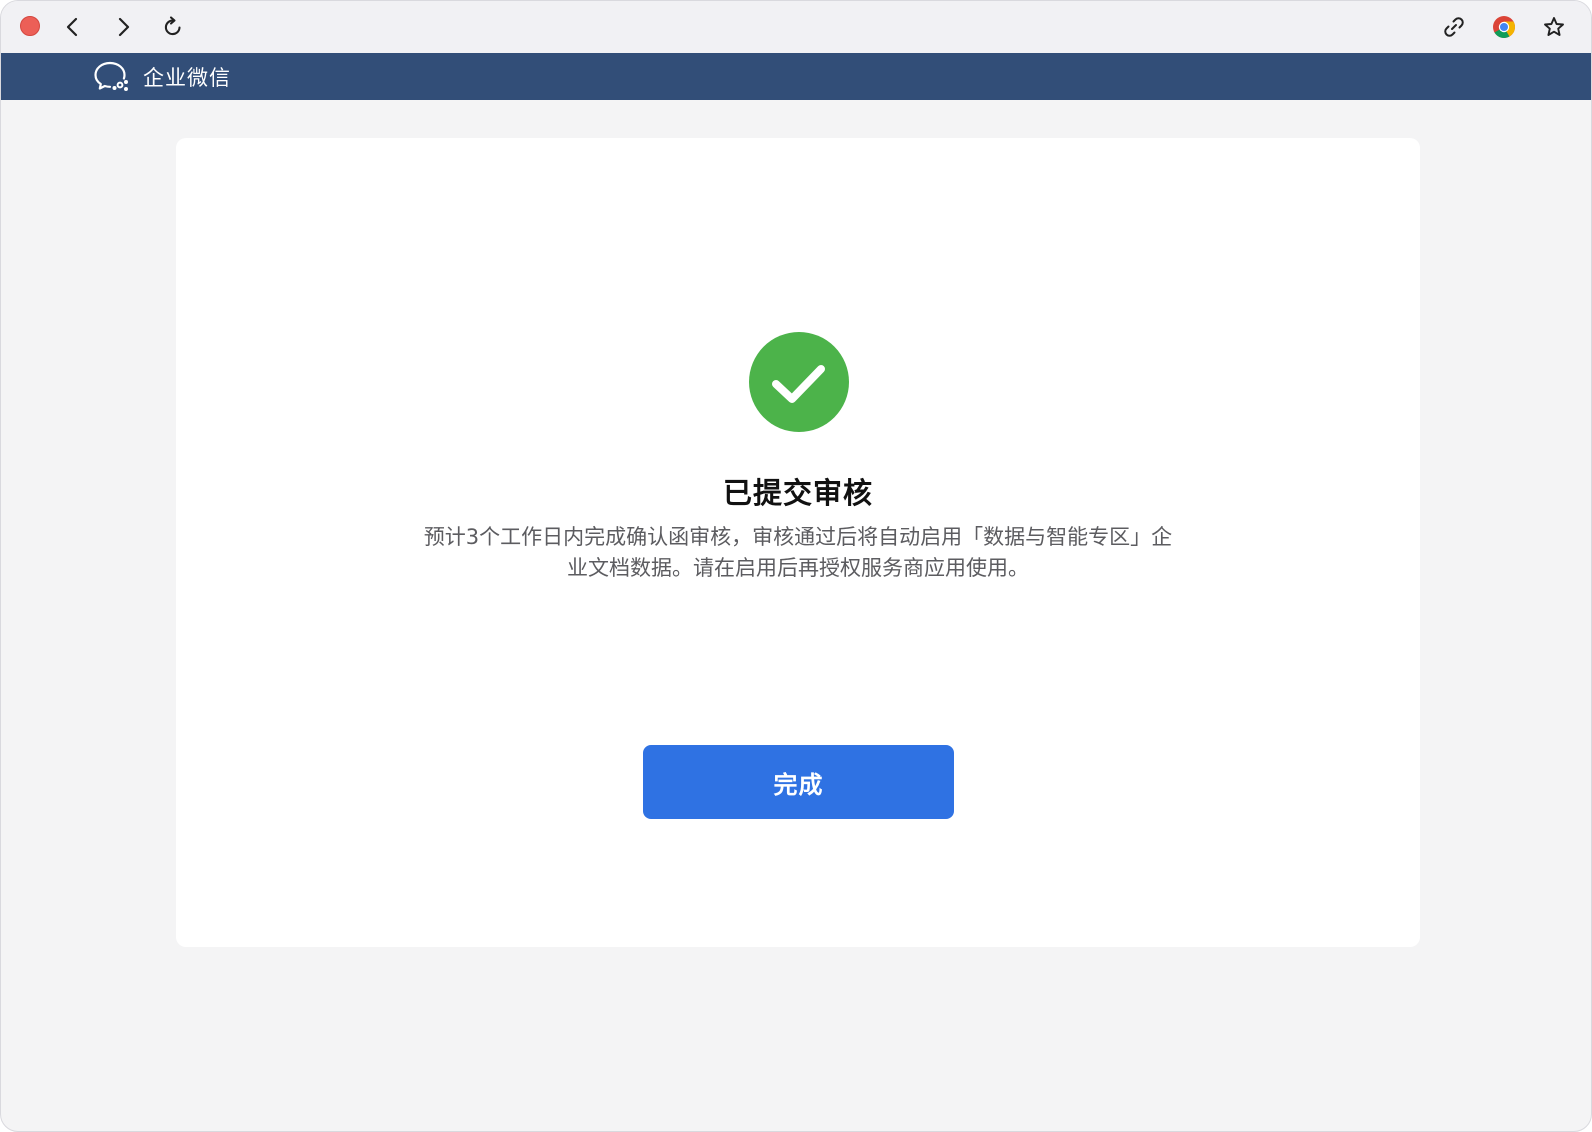 This screenshot has width=1592, height=1132. I want to click on star-icon, so click(1554, 26).